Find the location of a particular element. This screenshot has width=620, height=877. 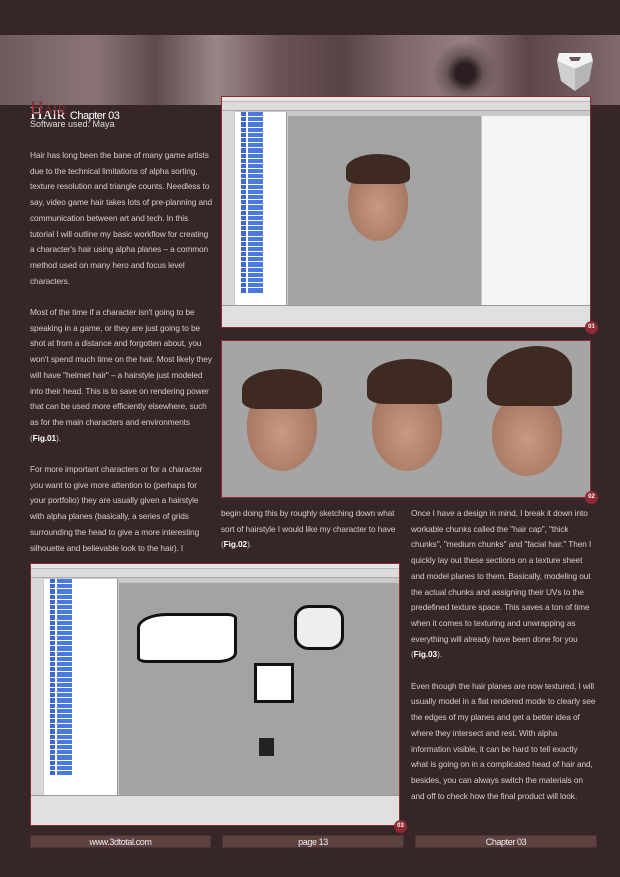

helmet-hair is located at coordinates (282, 389).